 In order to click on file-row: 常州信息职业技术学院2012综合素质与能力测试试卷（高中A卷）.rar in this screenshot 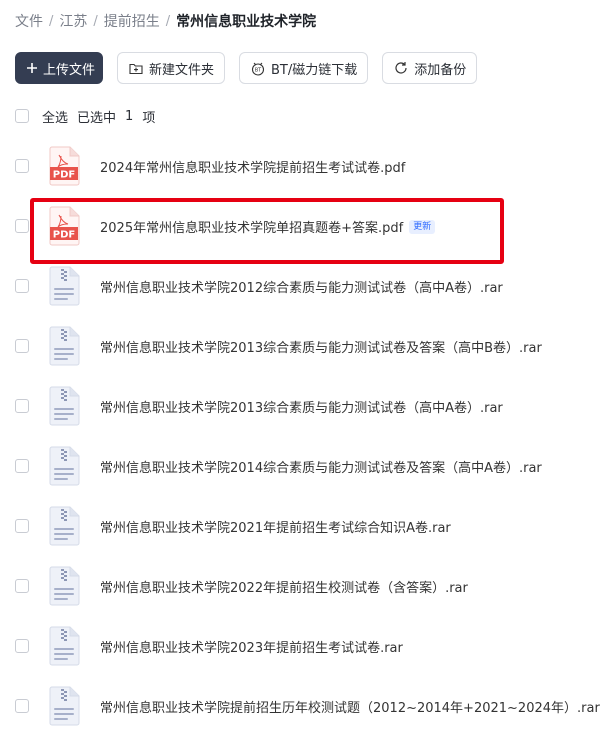, I will do `click(303, 286)`.